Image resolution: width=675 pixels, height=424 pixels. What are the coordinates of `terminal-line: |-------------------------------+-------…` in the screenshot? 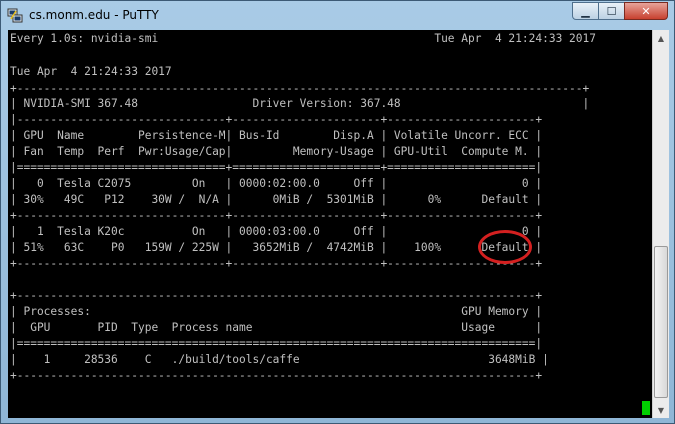 It's located at (276, 119).